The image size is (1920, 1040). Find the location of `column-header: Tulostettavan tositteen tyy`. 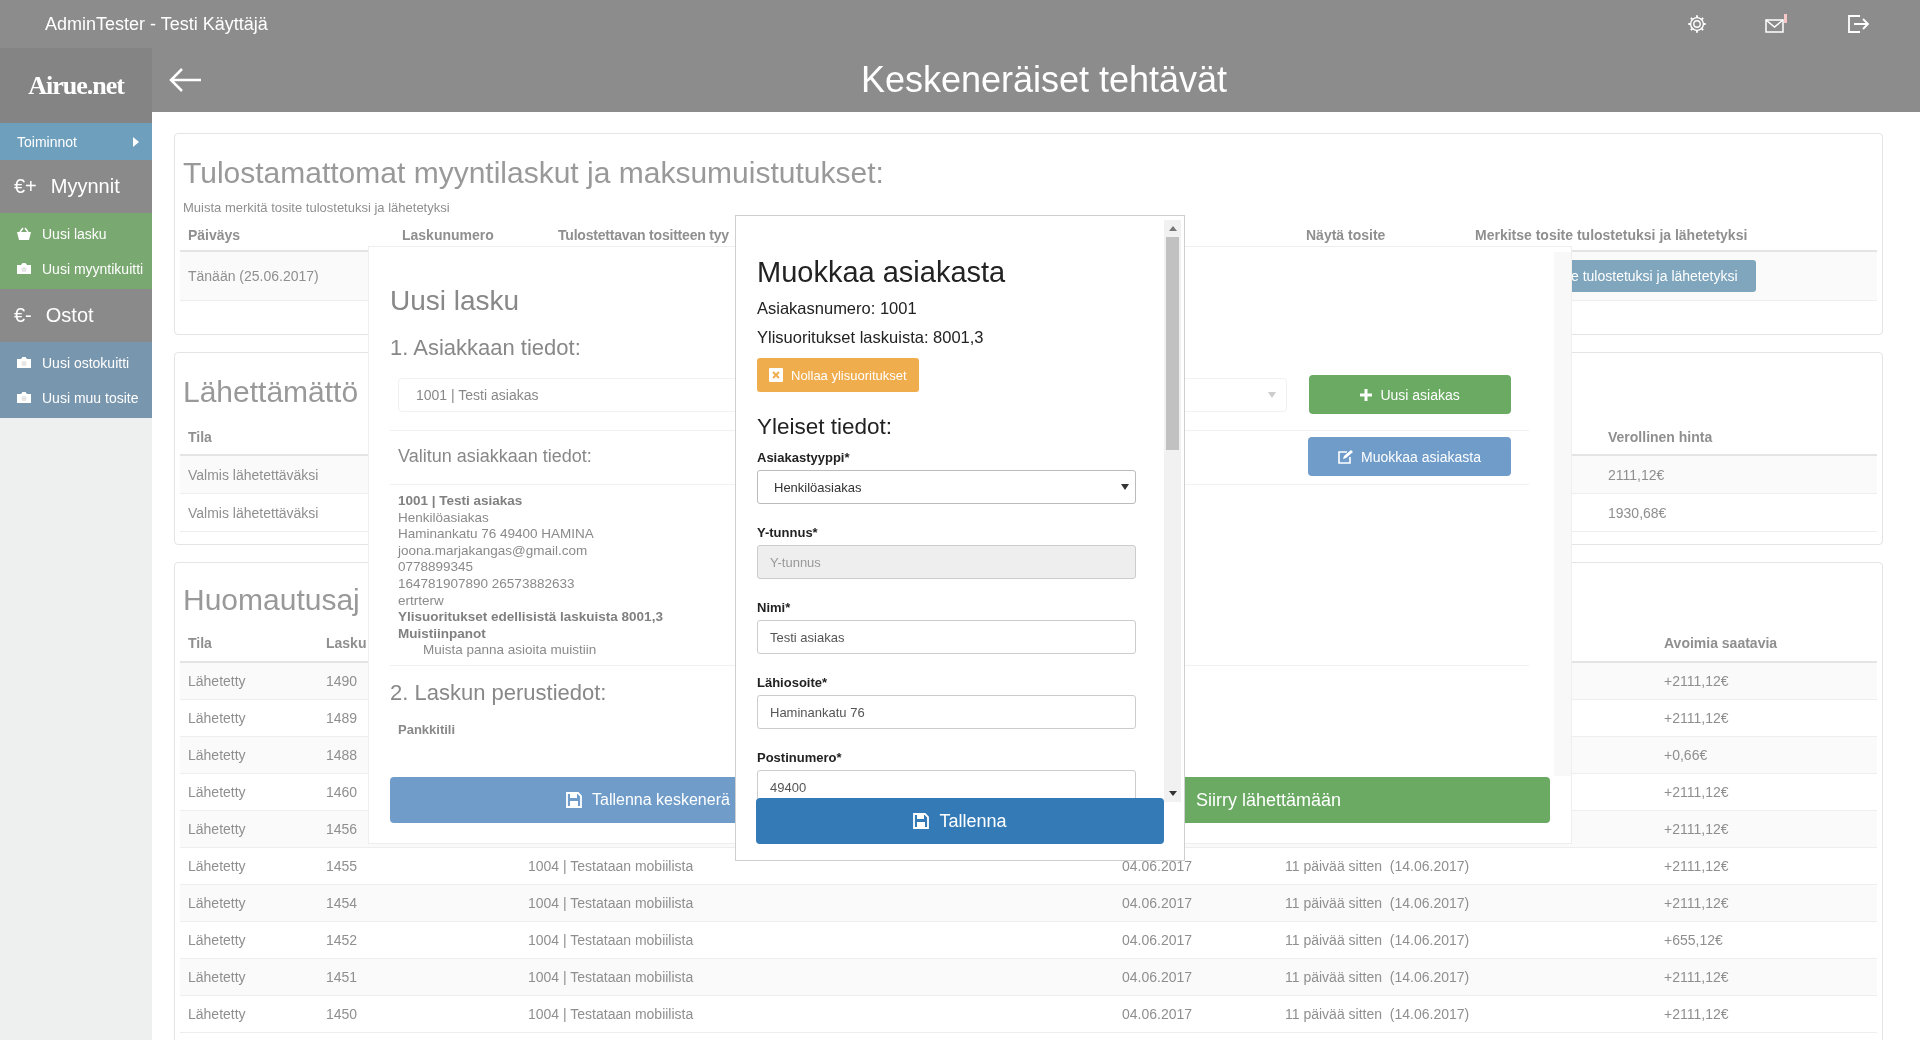

column-header: Tulostettavan tositteen tyy is located at coordinates (643, 235).